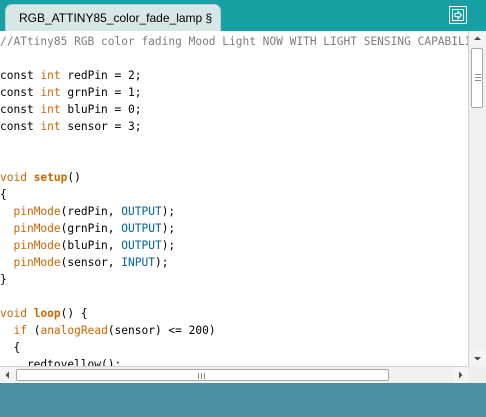 This screenshot has height=417, width=486. What do you see at coordinates (234, 211) in the screenshot?
I see `code-line: pinMode(redPin, OUTPUT);` at bounding box center [234, 211].